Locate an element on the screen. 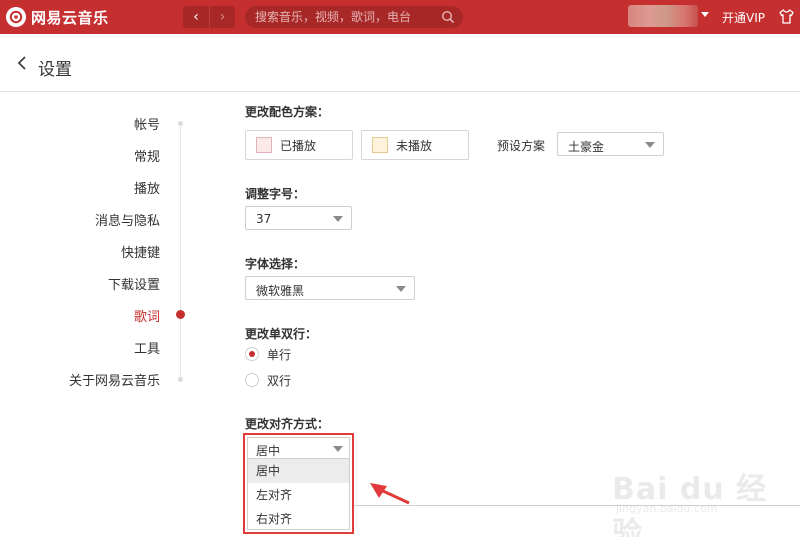  back-nav-button: ‹ is located at coordinates (196, 17).